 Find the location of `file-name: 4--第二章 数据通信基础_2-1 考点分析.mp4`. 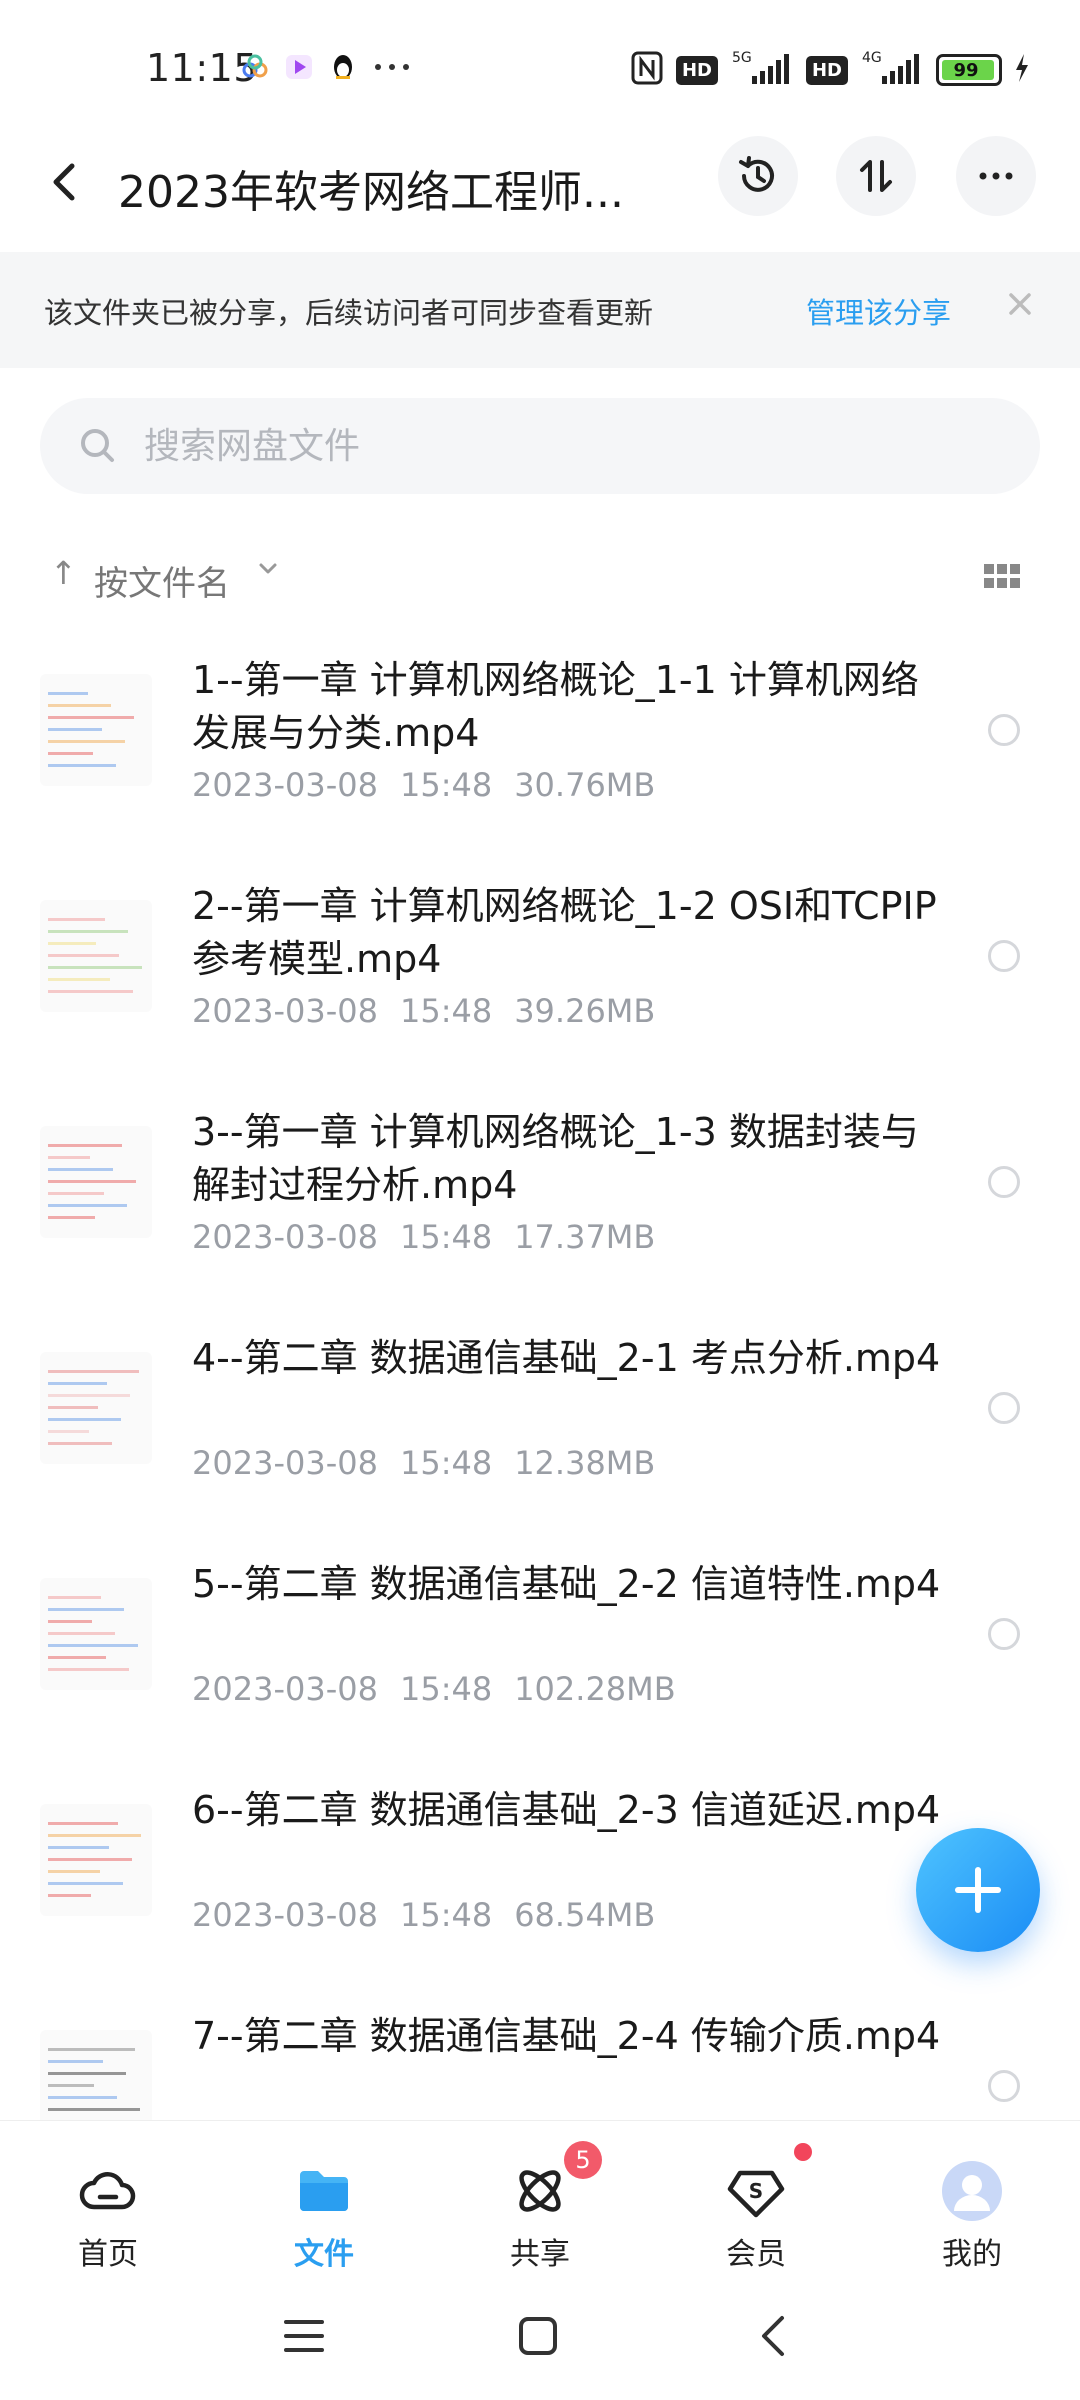

file-name: 4--第二章 数据通信基础_2-1 考点分析.mp4 is located at coordinates (566, 1358).